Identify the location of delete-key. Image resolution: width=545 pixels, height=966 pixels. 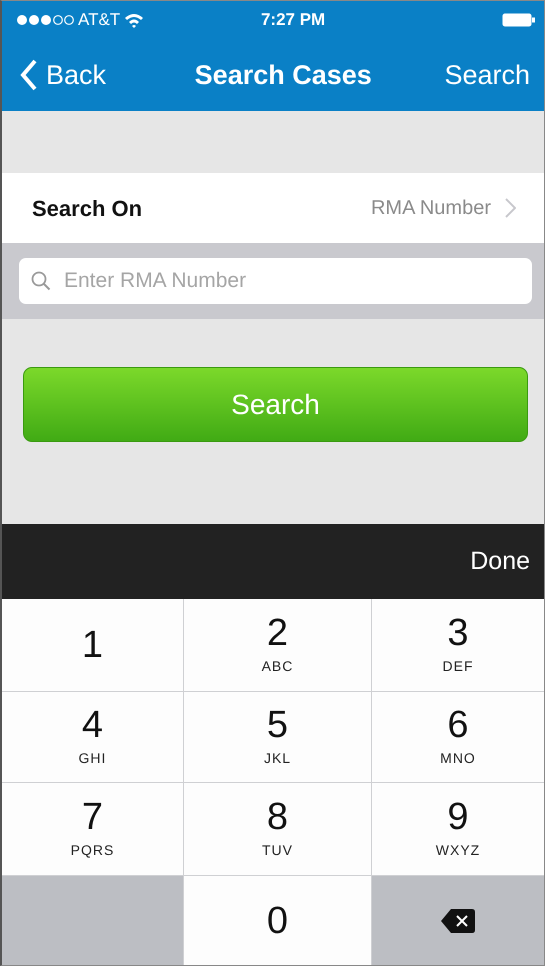
(458, 920).